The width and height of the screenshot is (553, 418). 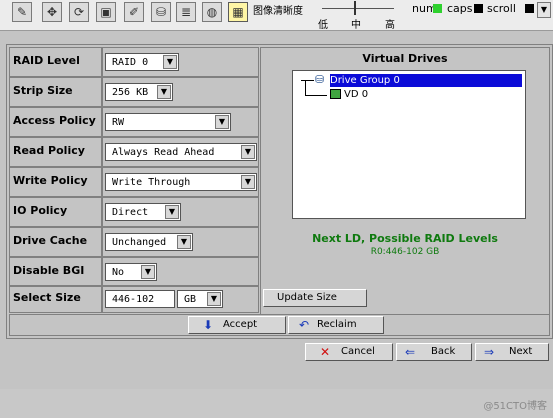 I want to click on next-ld-heading: Next LD, Possible RAID Levels, so click(x=405, y=238).